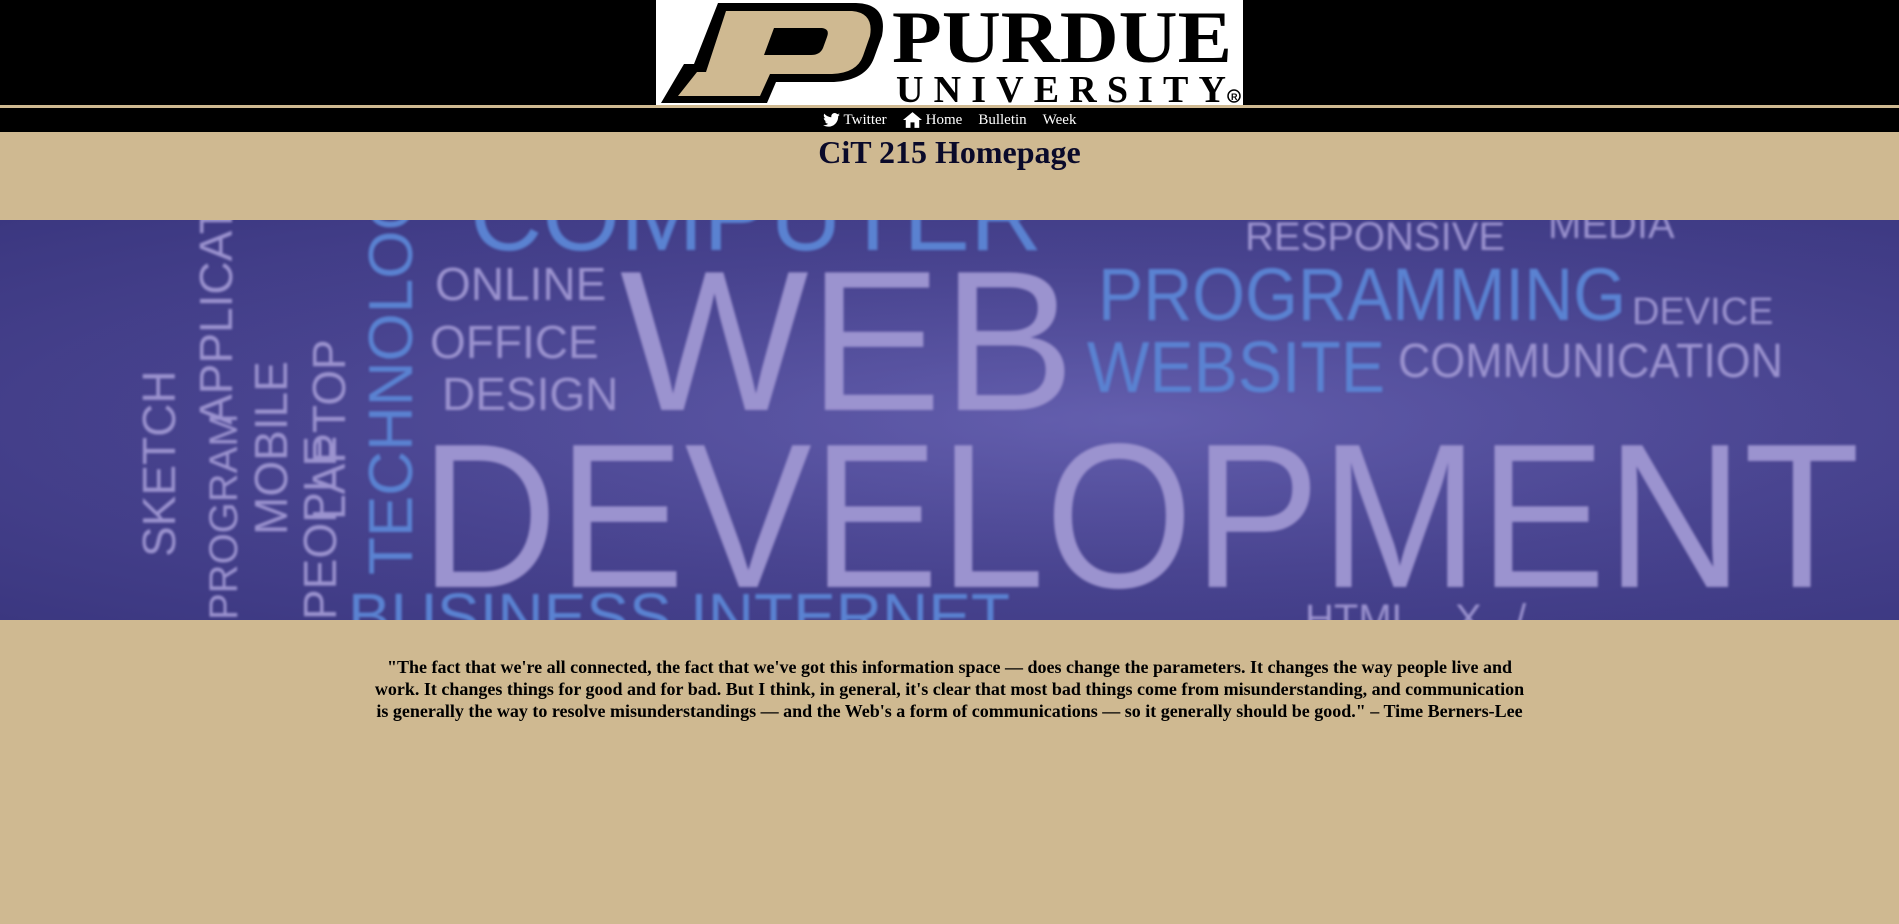 The height and width of the screenshot is (924, 1899). I want to click on nav-twitter-link: Twitter, so click(854, 120).